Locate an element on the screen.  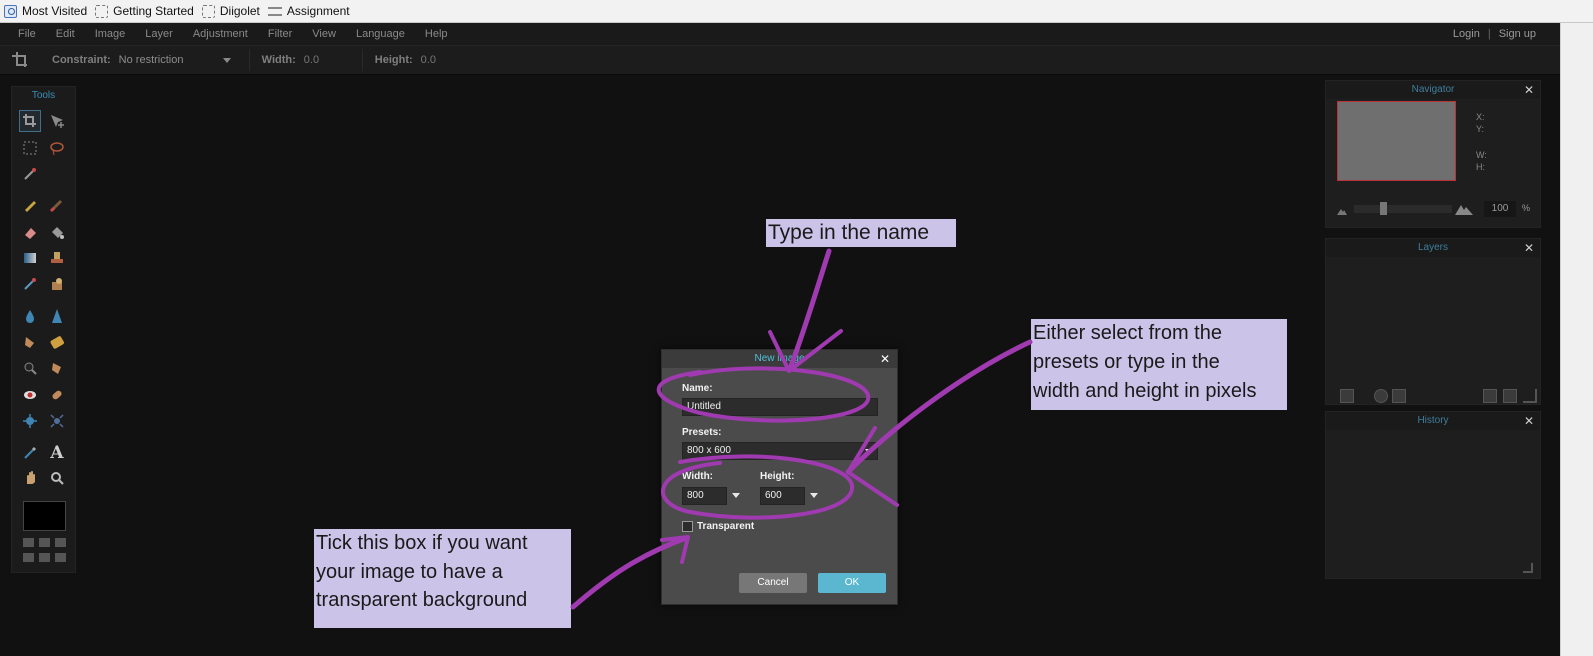
sponge-icon is located at coordinates (57, 342).